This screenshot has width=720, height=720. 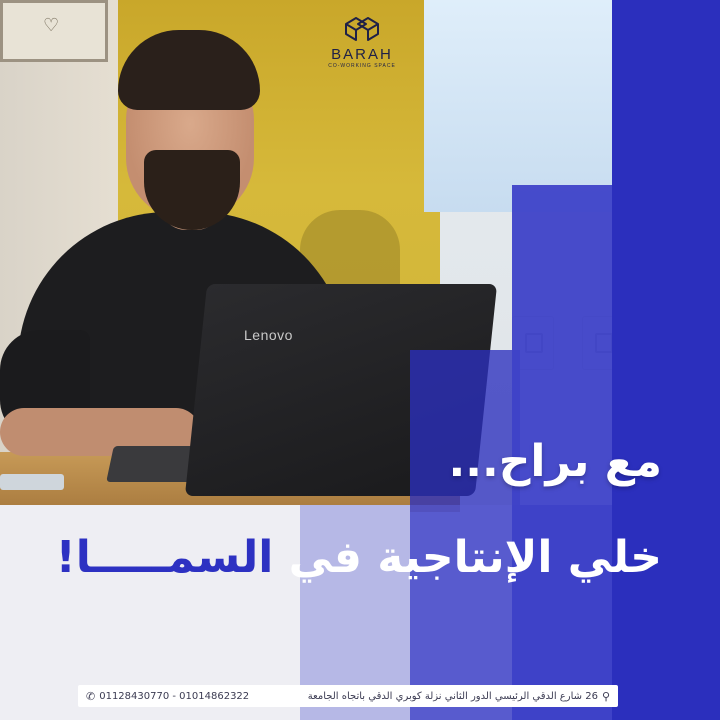 I want to click on location-pin-icon: ⚲, so click(x=605, y=696).